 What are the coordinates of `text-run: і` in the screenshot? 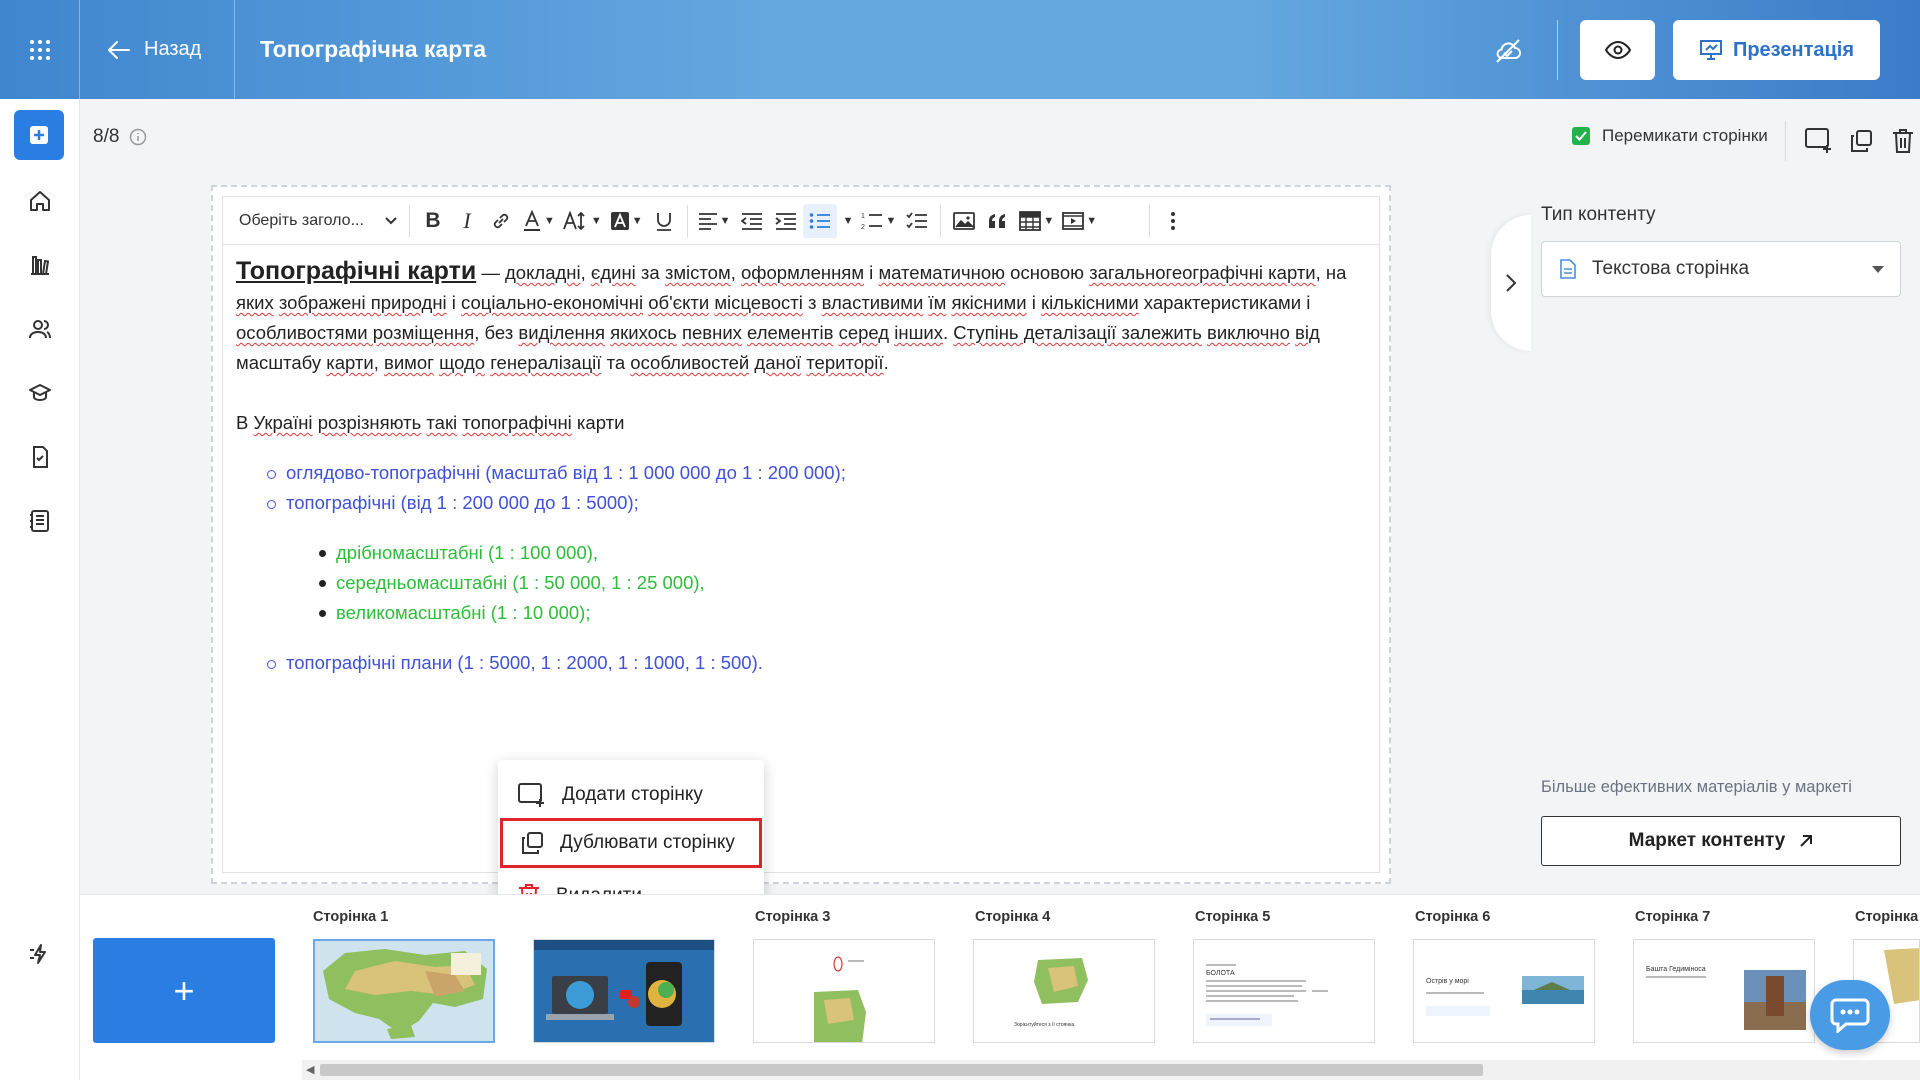 It's located at (1033, 302).